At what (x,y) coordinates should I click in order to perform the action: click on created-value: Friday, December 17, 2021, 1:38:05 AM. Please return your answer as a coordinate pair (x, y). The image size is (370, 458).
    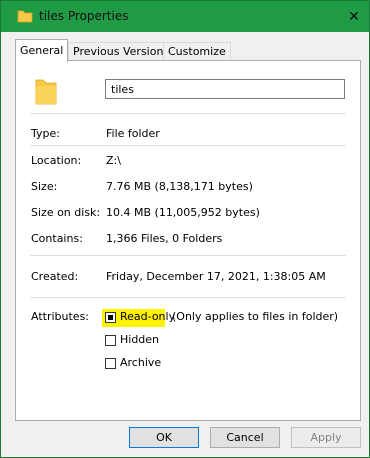
    Looking at the image, I should click on (216, 276).